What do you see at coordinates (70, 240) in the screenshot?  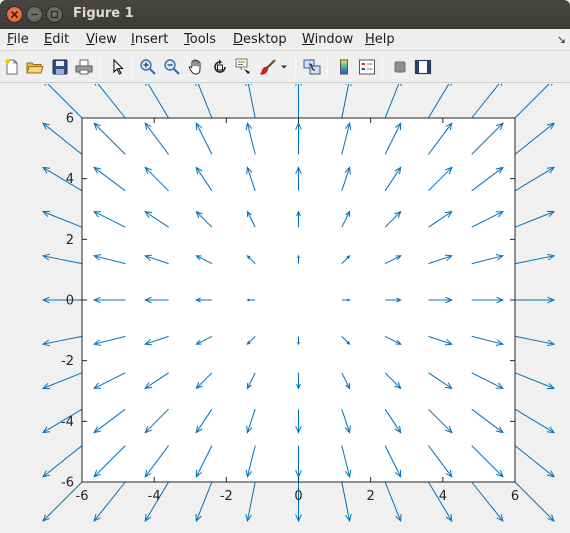 I see `y-tick-label: 2` at bounding box center [70, 240].